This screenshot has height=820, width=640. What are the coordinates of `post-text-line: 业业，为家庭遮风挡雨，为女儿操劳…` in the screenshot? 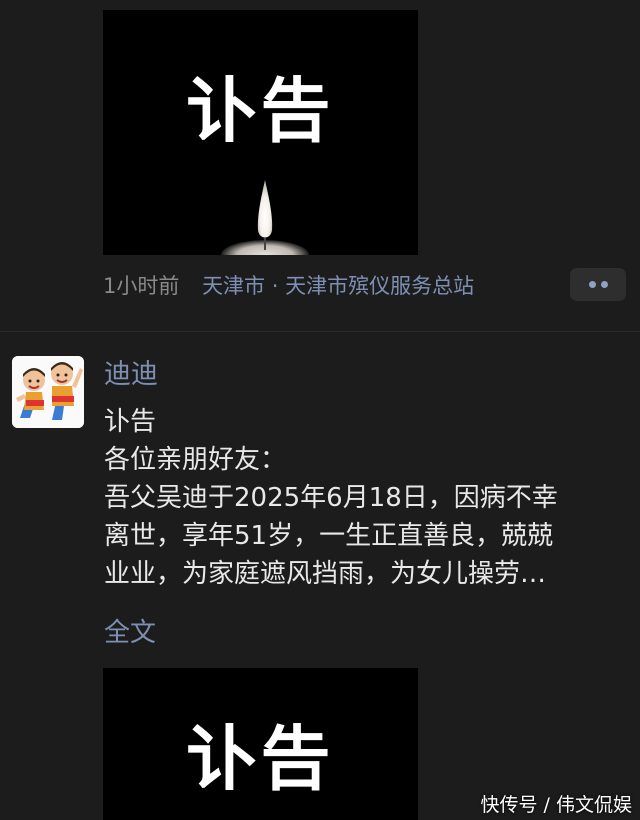 It's located at (325, 574).